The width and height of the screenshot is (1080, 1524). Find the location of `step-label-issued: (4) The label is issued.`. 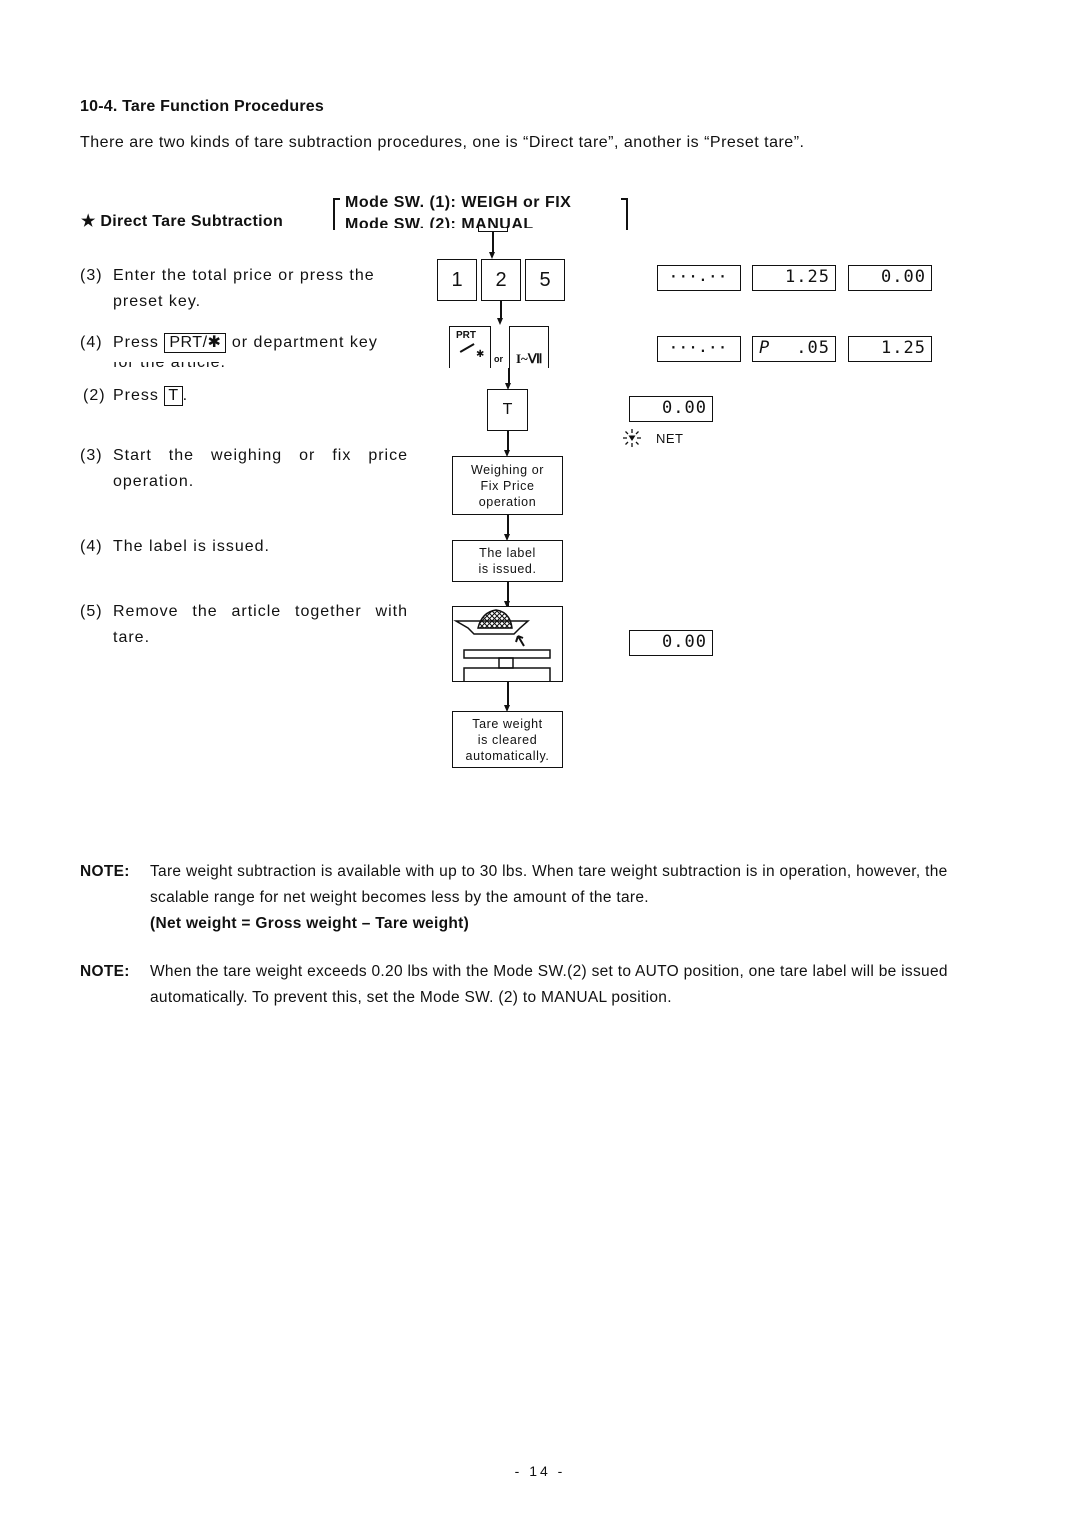

step-label-issued: (4) The label is issued. is located at coordinates (250, 548).